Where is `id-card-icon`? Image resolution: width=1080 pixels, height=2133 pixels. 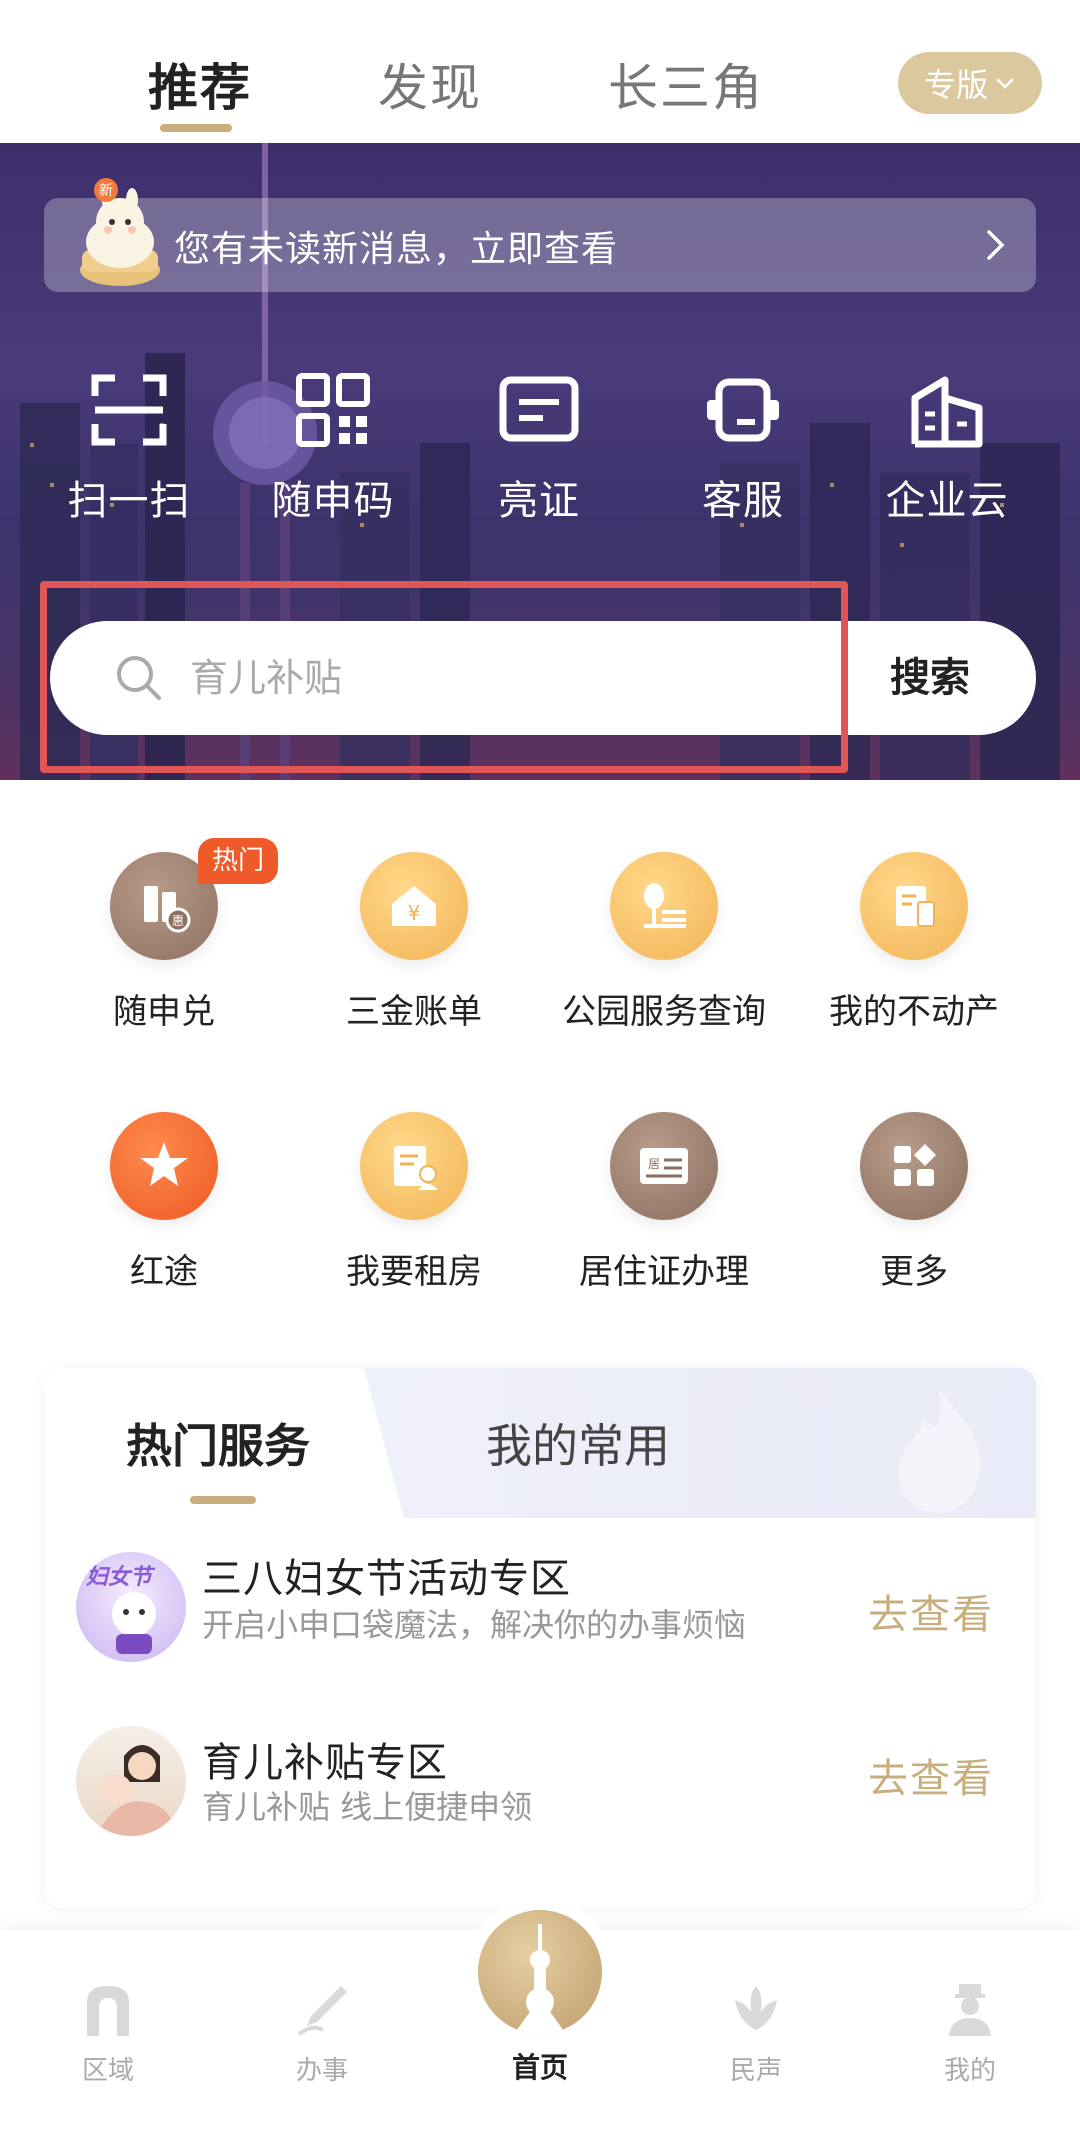
id-card-icon is located at coordinates (539, 409).